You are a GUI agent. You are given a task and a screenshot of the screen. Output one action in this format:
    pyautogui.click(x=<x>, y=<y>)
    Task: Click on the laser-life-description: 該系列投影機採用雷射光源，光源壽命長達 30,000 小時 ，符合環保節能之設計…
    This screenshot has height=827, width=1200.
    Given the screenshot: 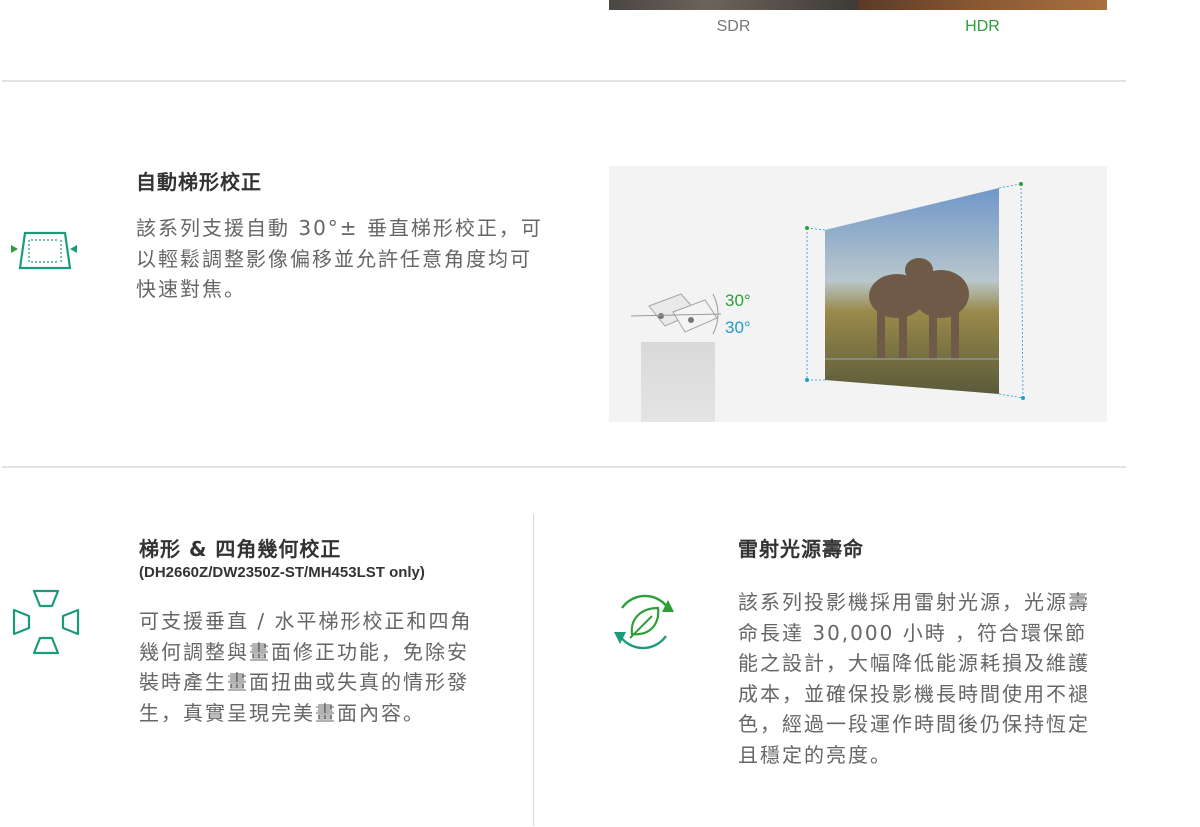 What is the action you would take?
    pyautogui.click(x=914, y=678)
    